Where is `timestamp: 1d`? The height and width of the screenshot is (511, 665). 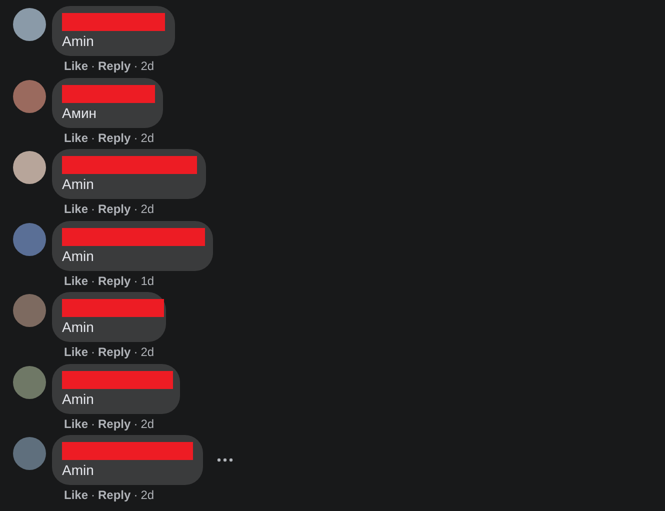 timestamp: 1d is located at coordinates (147, 281).